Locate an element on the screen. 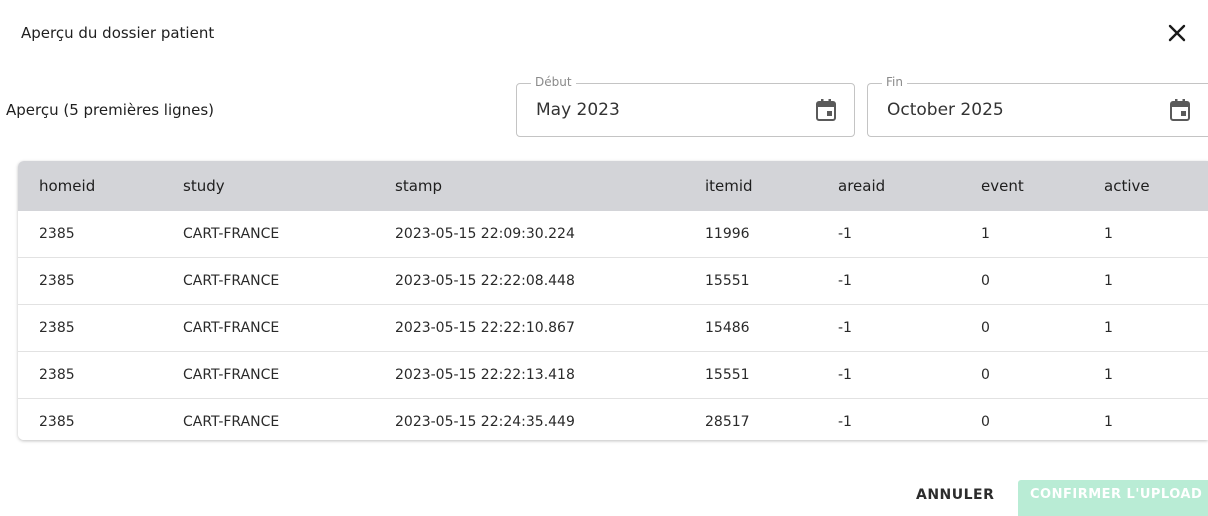  column-header: stamp is located at coordinates (419, 186).